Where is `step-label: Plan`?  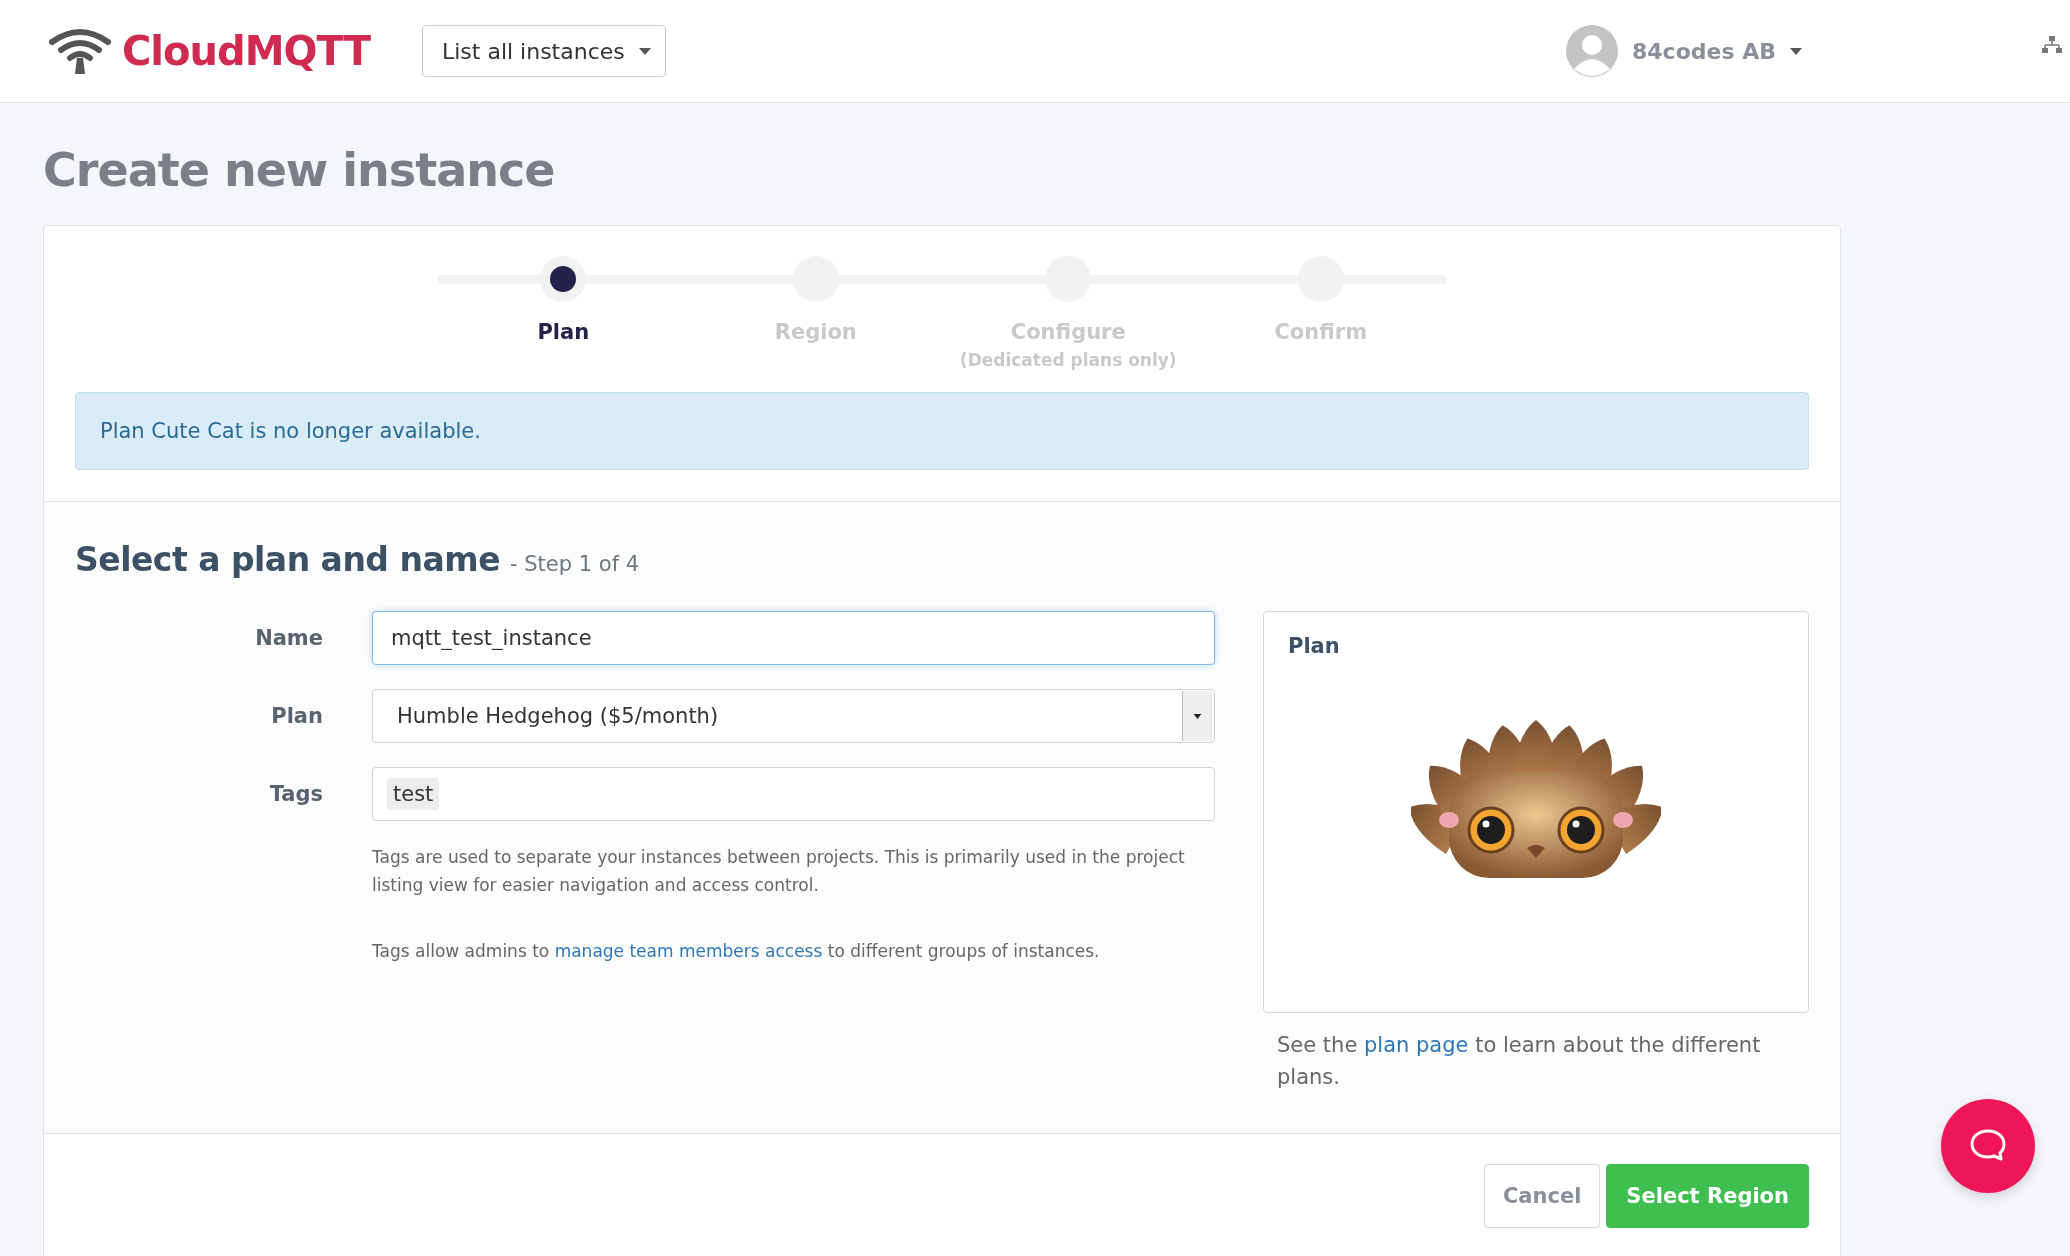
step-label: Plan is located at coordinates (563, 332).